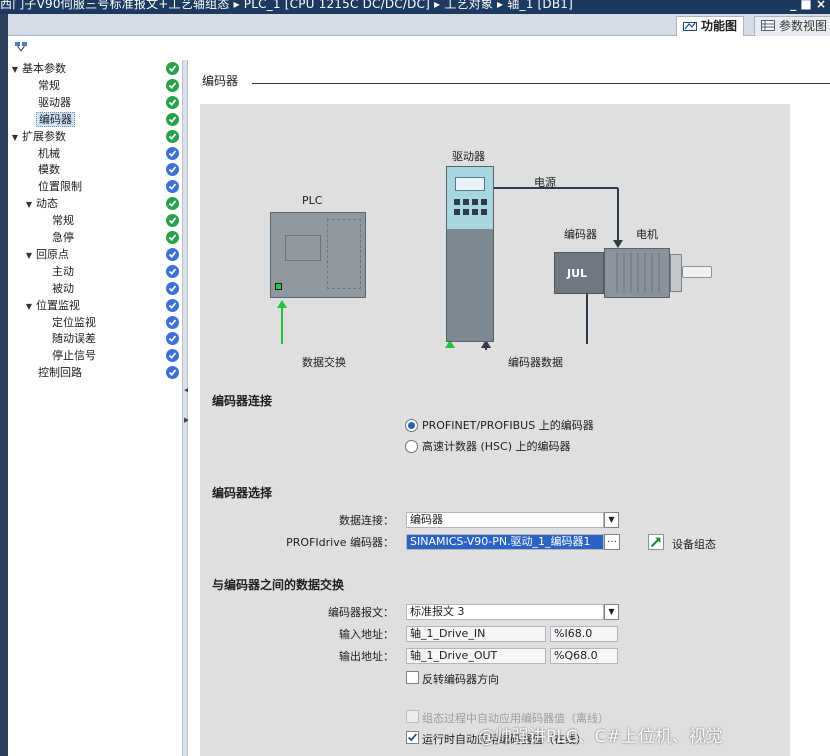 The height and width of the screenshot is (756, 830). Describe the element at coordinates (505, 520) in the screenshot. I see `data-connection-select: 编码器` at that location.